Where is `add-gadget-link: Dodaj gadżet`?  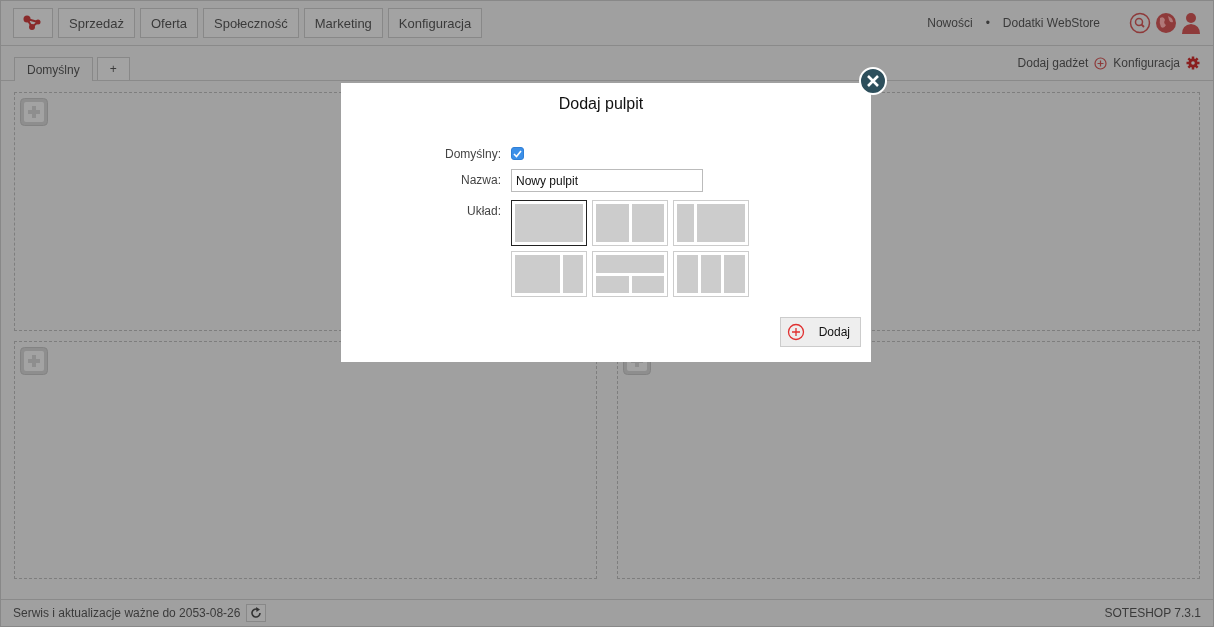
add-gadget-link: Dodaj gadżet is located at coordinates (1053, 63).